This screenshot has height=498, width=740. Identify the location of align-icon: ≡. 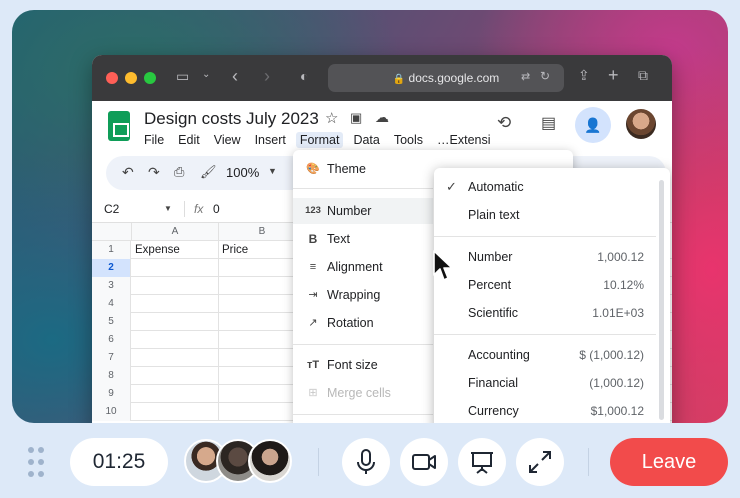
(313, 267).